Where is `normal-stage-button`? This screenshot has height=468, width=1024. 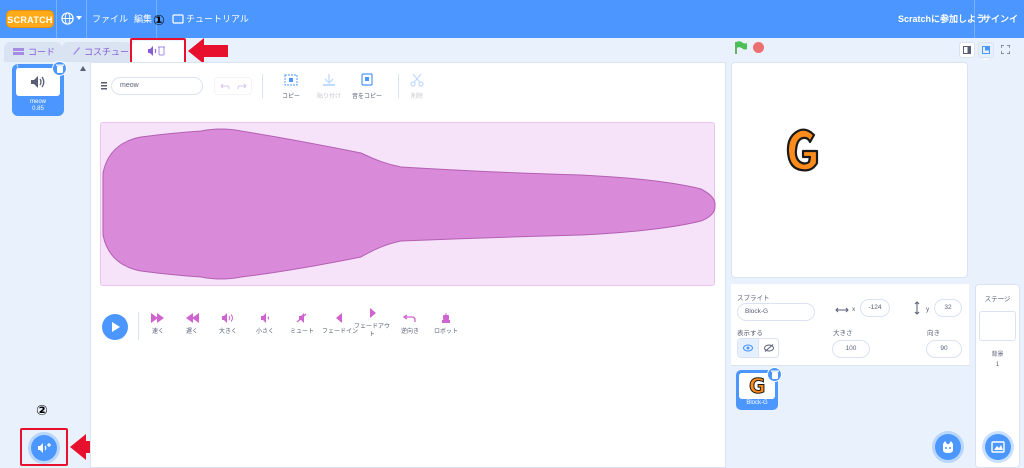
normal-stage-button is located at coordinates (986, 50).